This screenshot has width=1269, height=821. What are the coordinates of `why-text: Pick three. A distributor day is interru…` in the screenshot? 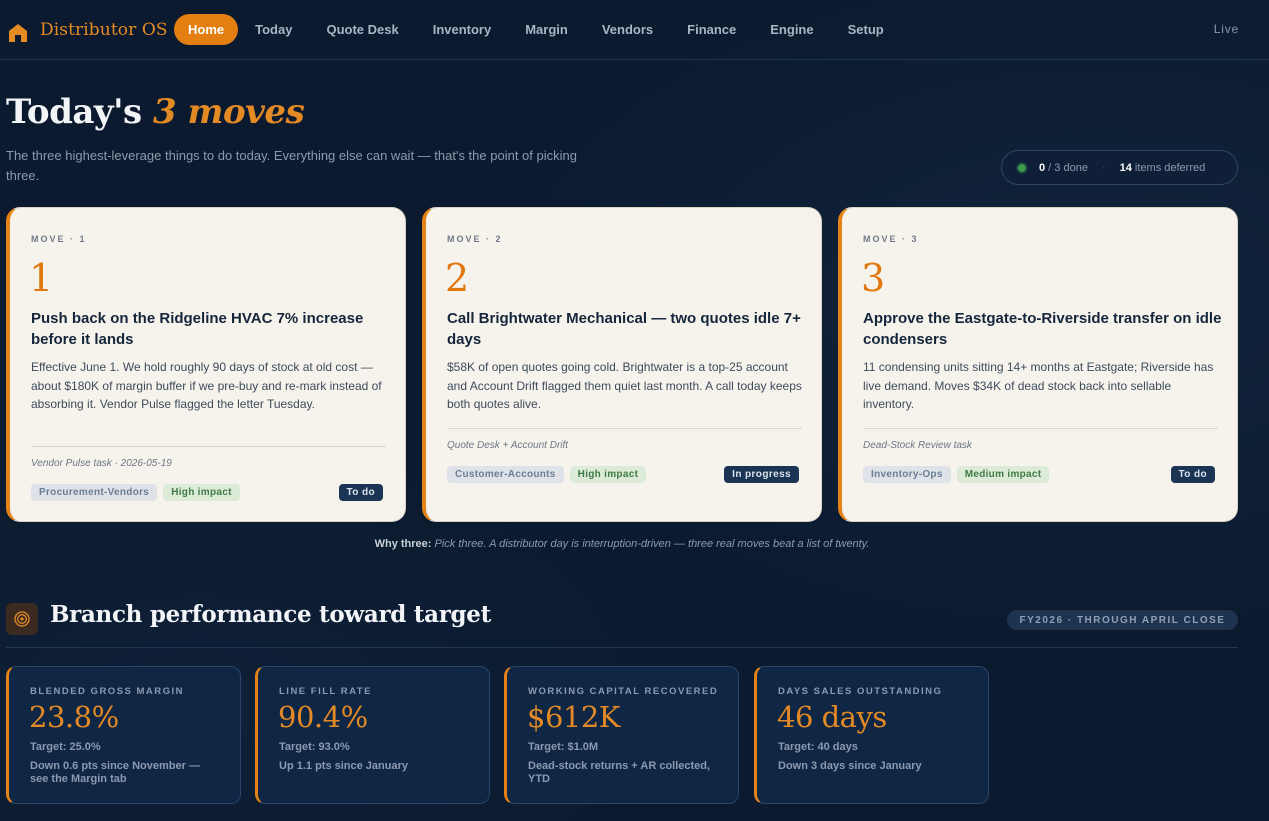 It's located at (652, 544).